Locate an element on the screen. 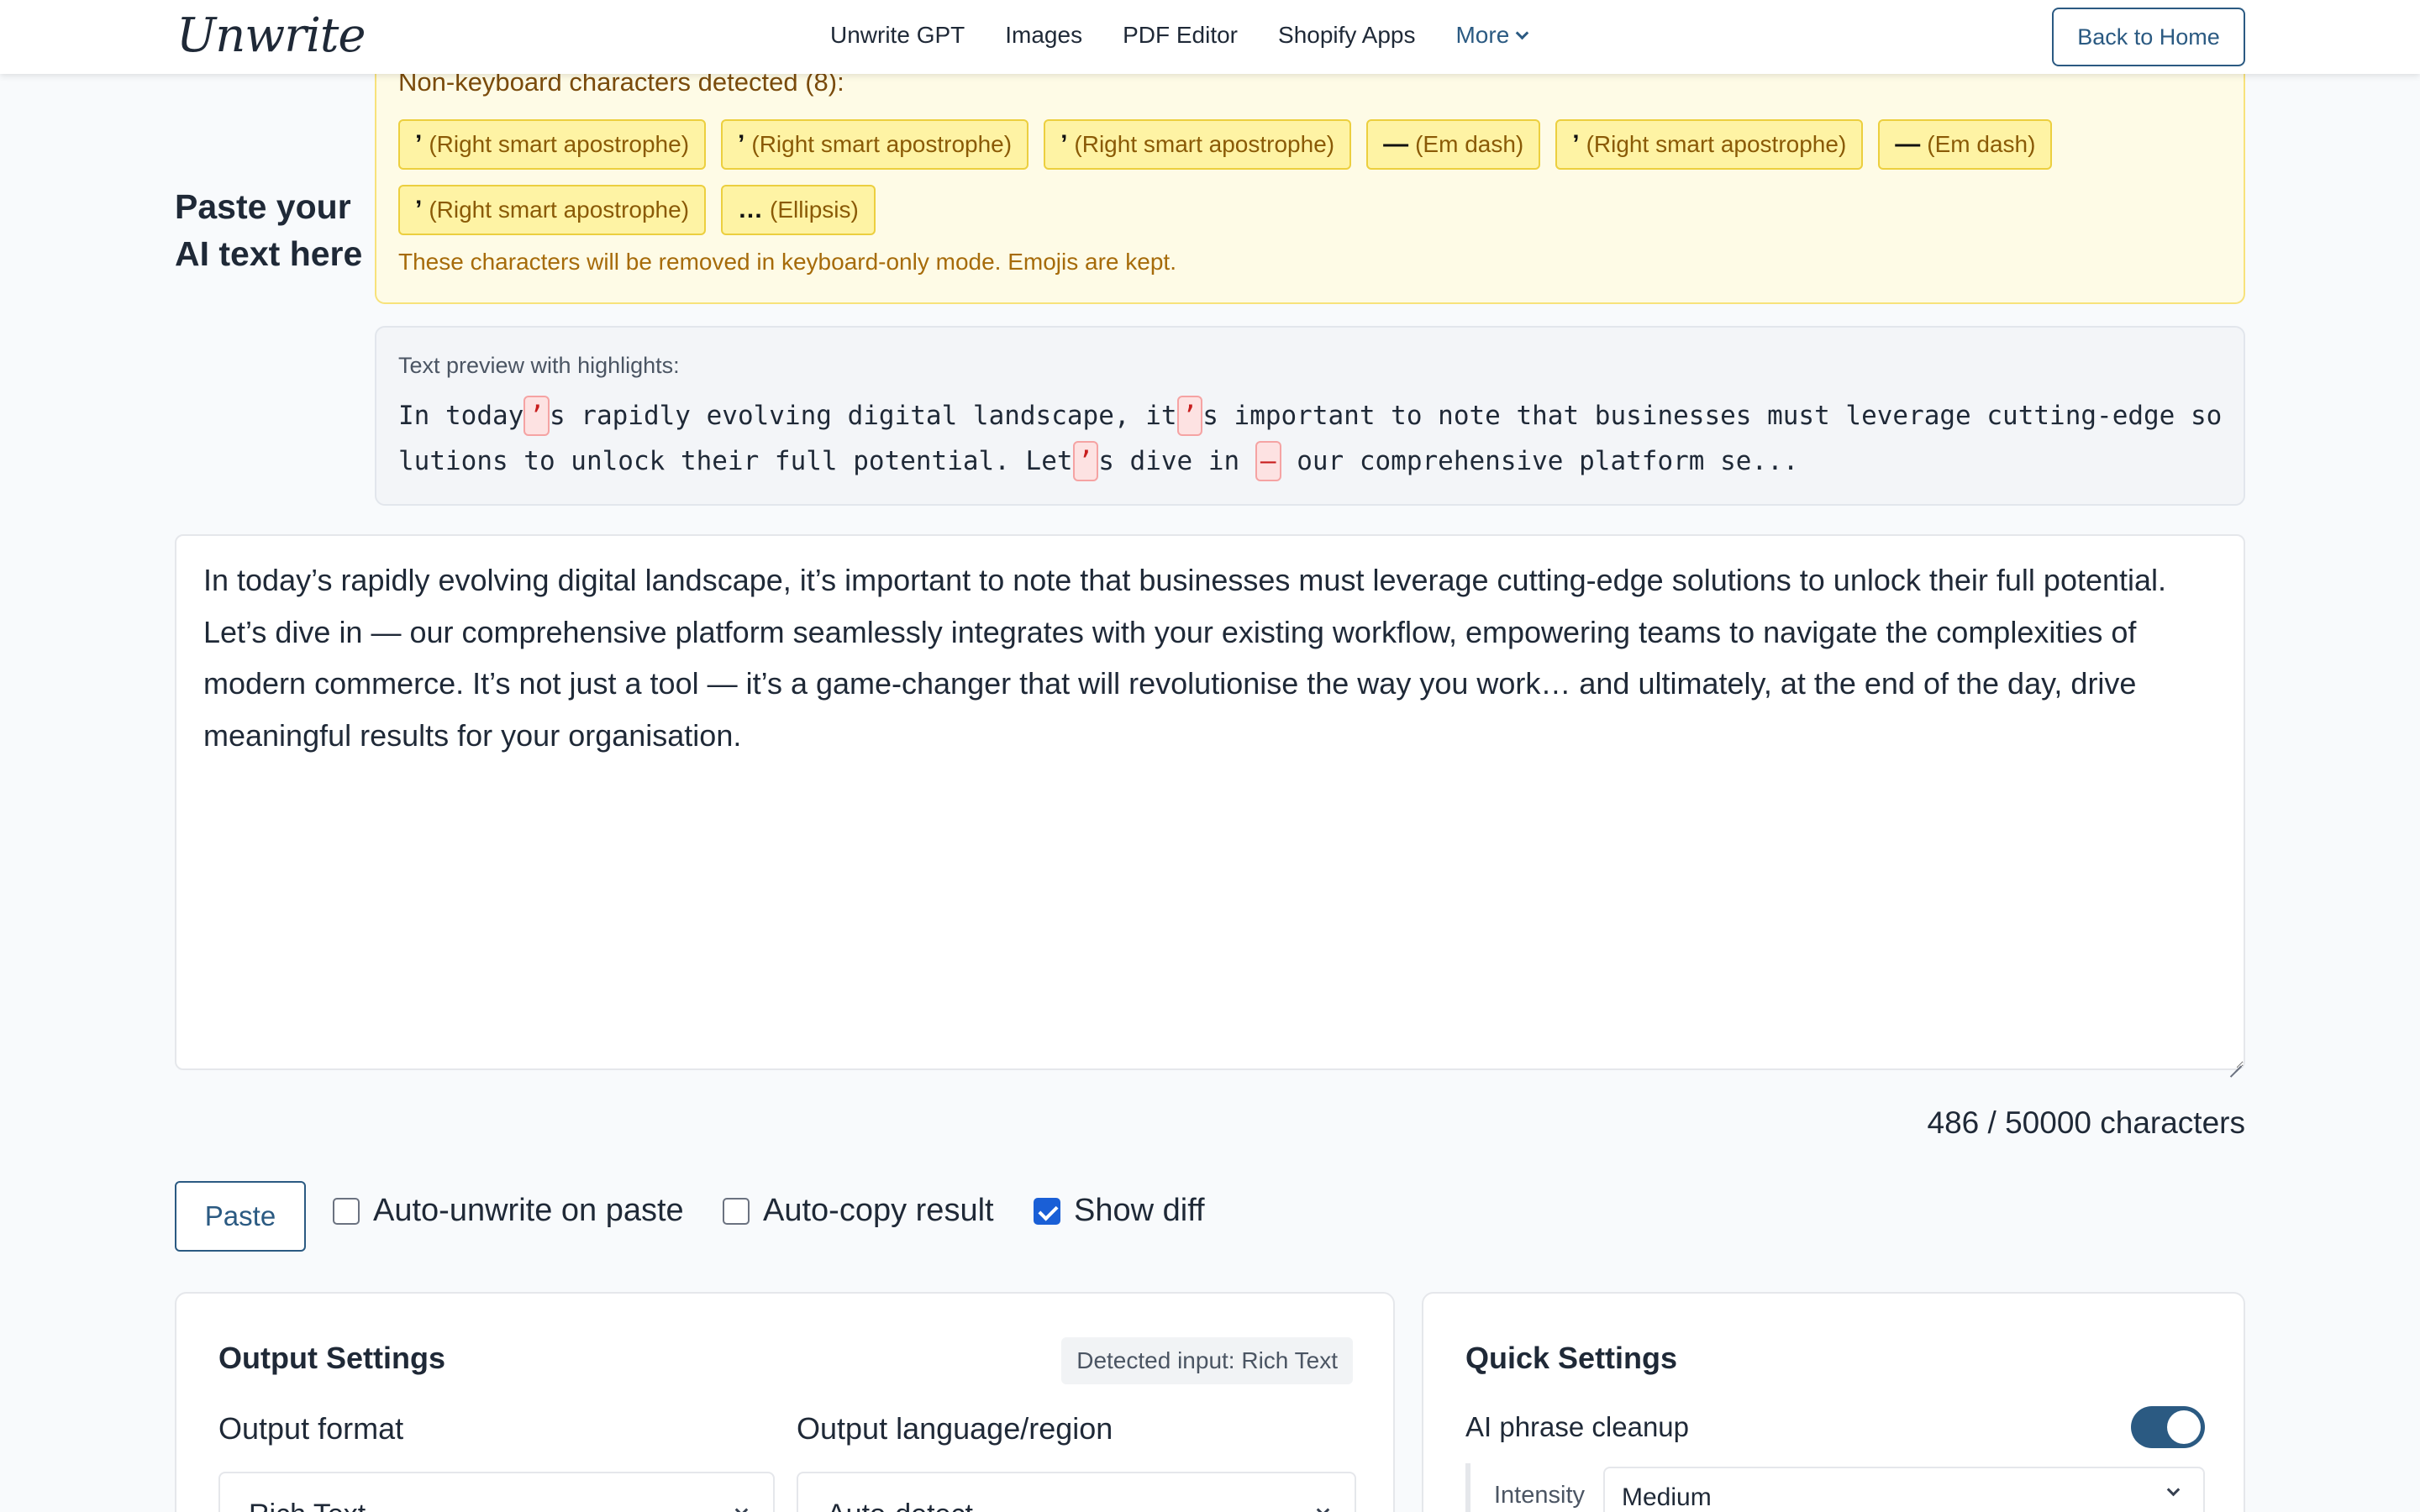 This screenshot has width=2420, height=1512. show-diff-option: Show diff is located at coordinates (1119, 1211).